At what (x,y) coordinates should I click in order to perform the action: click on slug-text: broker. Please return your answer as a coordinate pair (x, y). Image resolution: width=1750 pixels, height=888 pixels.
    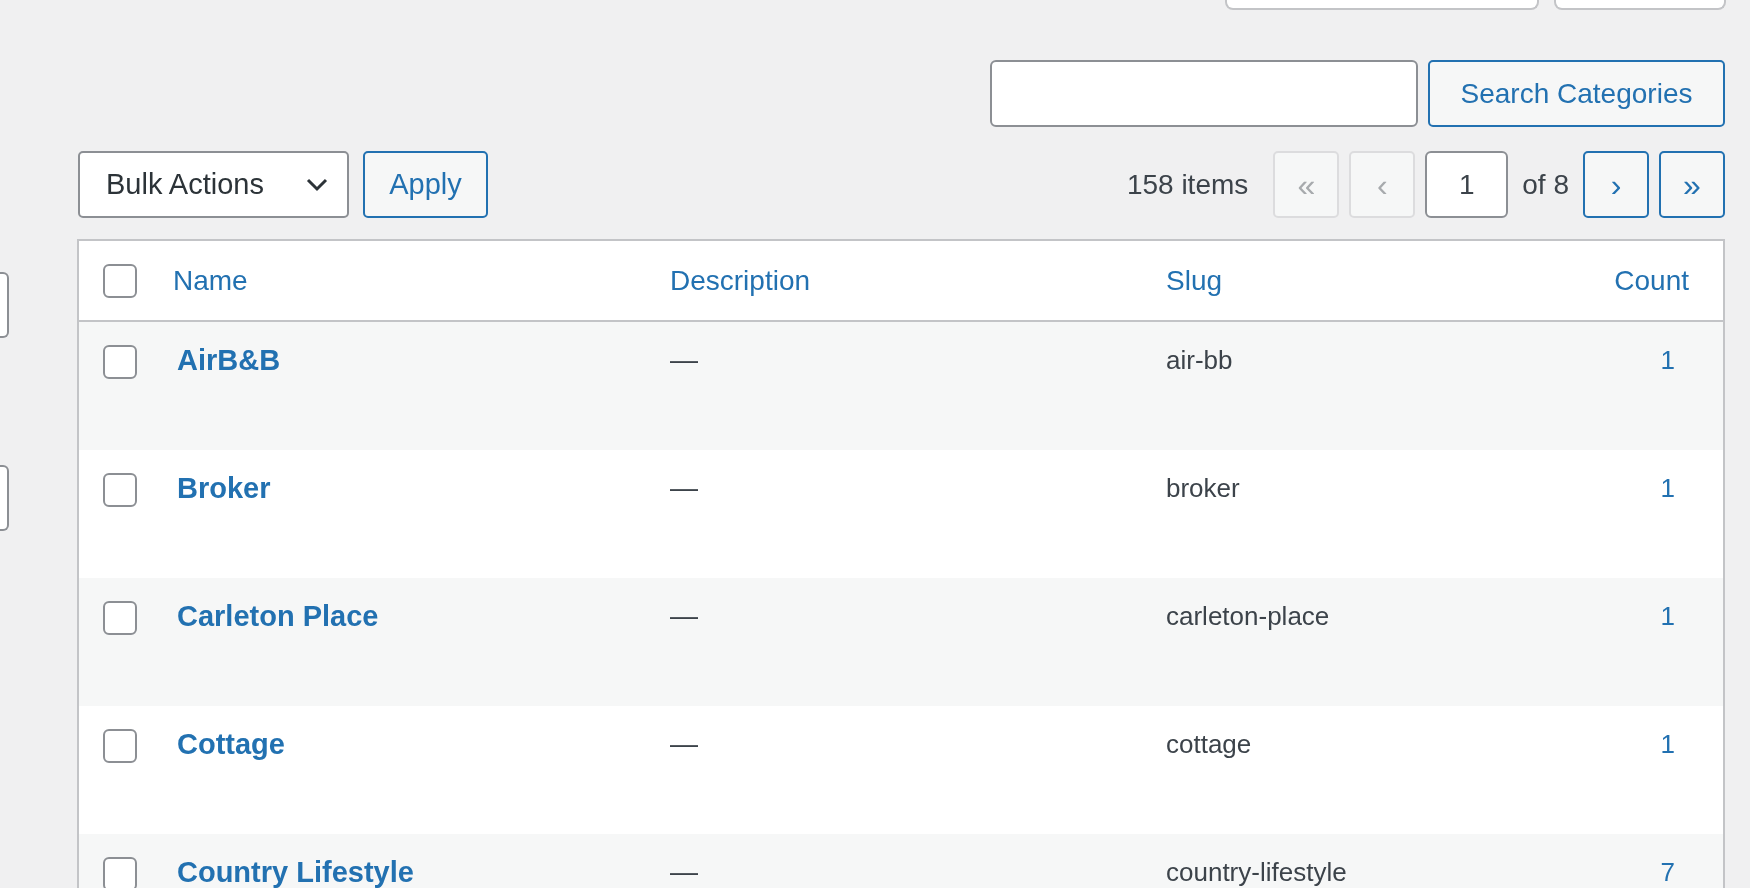
    Looking at the image, I should click on (1203, 488).